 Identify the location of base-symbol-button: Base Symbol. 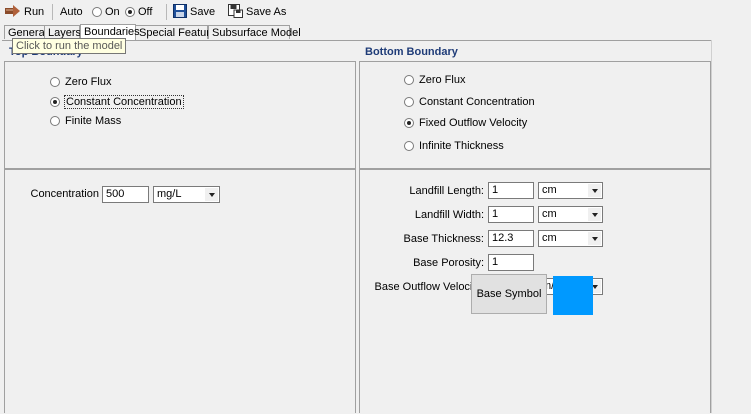
(509, 294).